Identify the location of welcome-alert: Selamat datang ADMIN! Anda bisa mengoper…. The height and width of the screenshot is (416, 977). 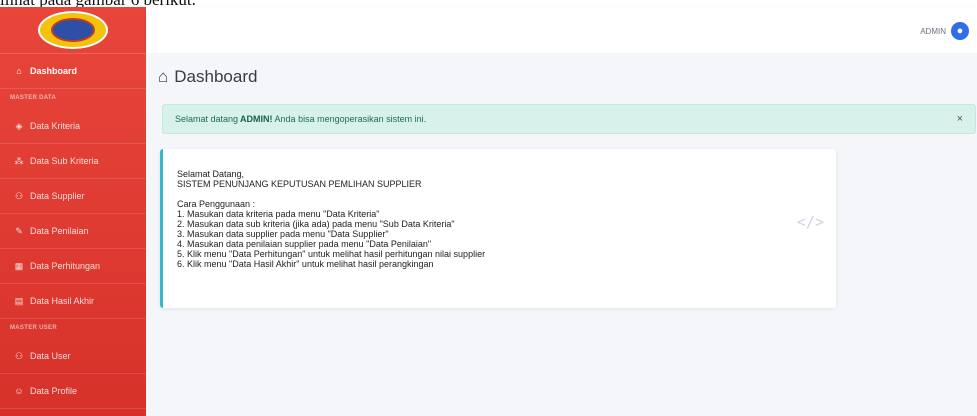
(569, 119).